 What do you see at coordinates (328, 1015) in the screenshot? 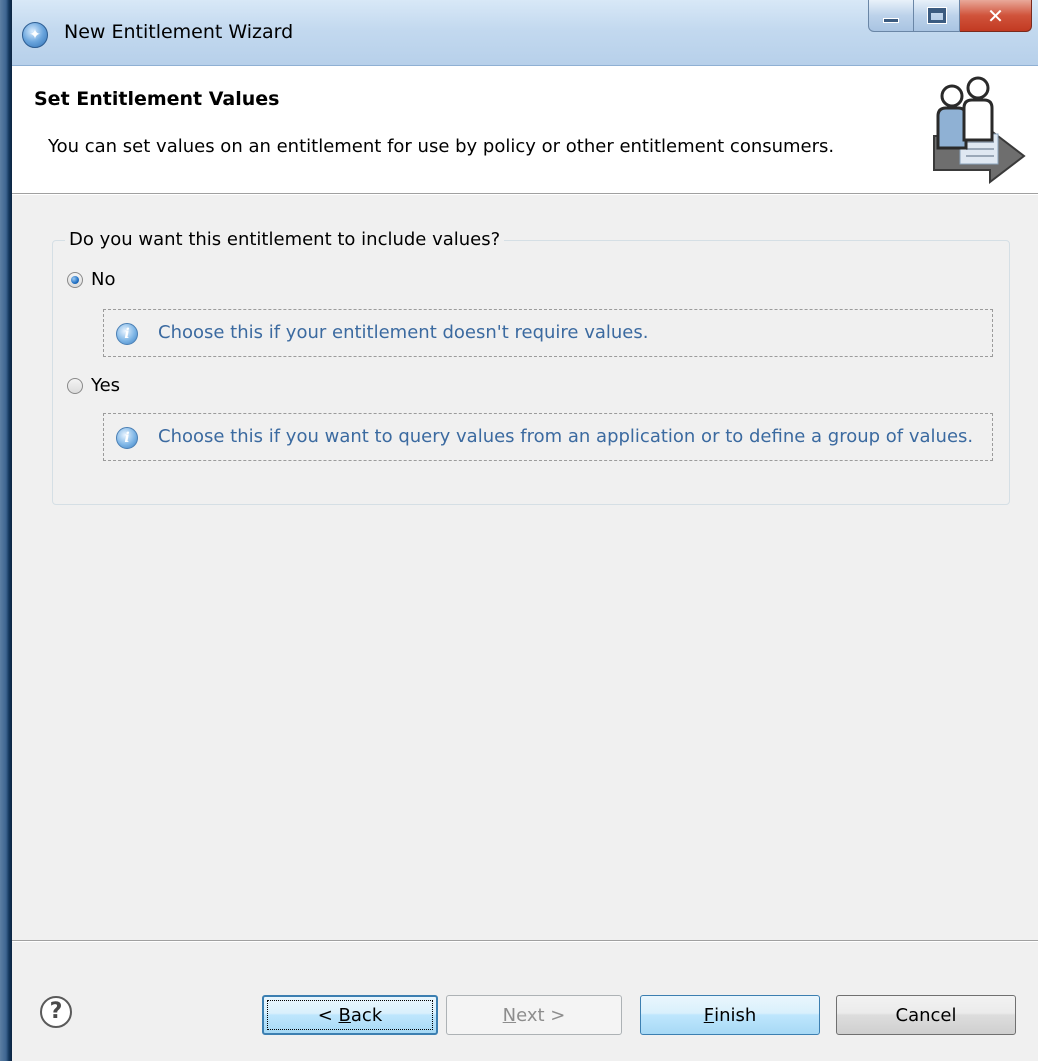
I see `back-prefix: <` at bounding box center [328, 1015].